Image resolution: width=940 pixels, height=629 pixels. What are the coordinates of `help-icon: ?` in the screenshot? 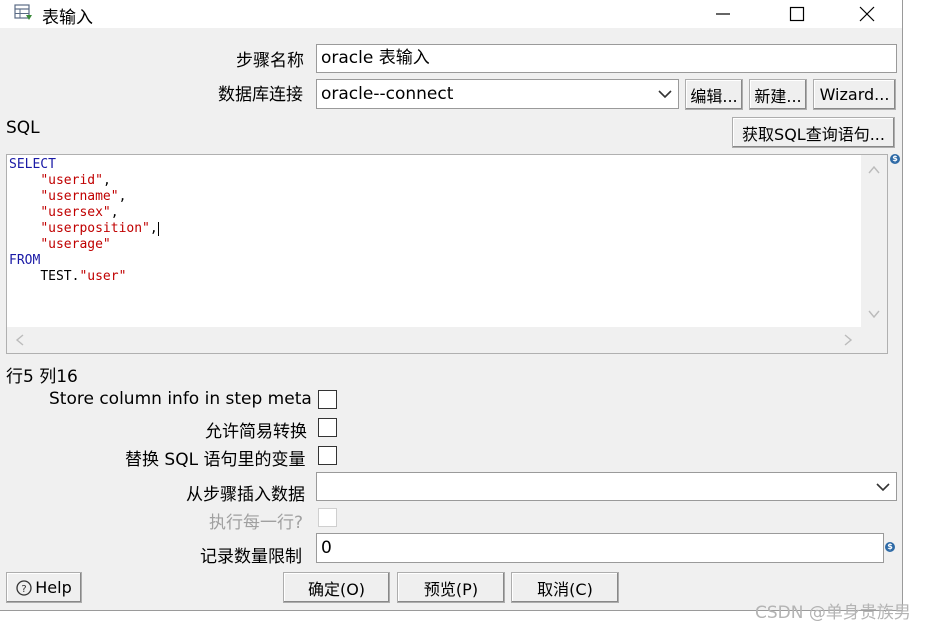 It's located at (24, 587).